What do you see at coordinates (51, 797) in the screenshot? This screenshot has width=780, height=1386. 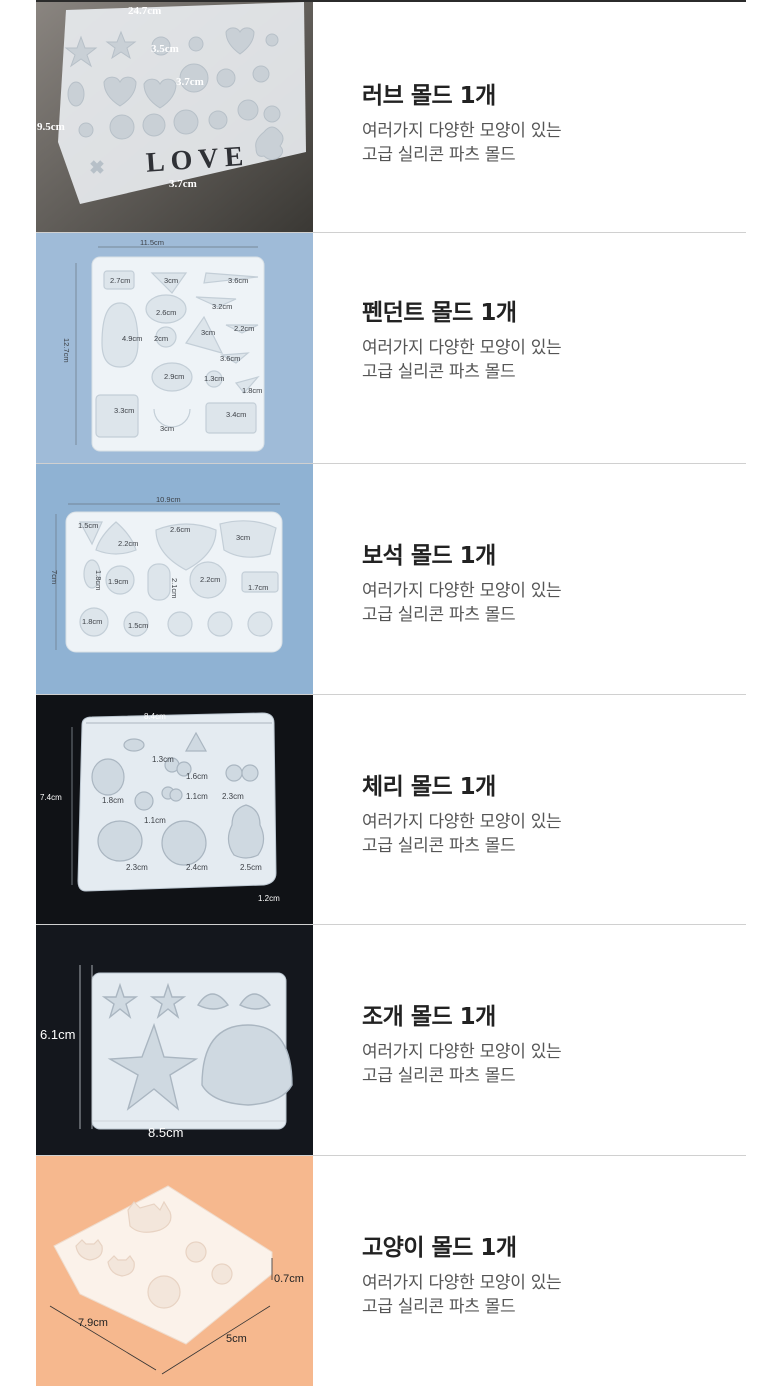 I see `dim-label: 7.4cm` at bounding box center [51, 797].